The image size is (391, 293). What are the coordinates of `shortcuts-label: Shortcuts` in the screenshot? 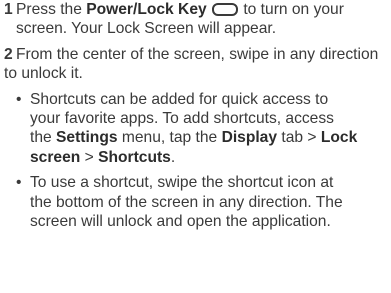 It's located at (134, 157).